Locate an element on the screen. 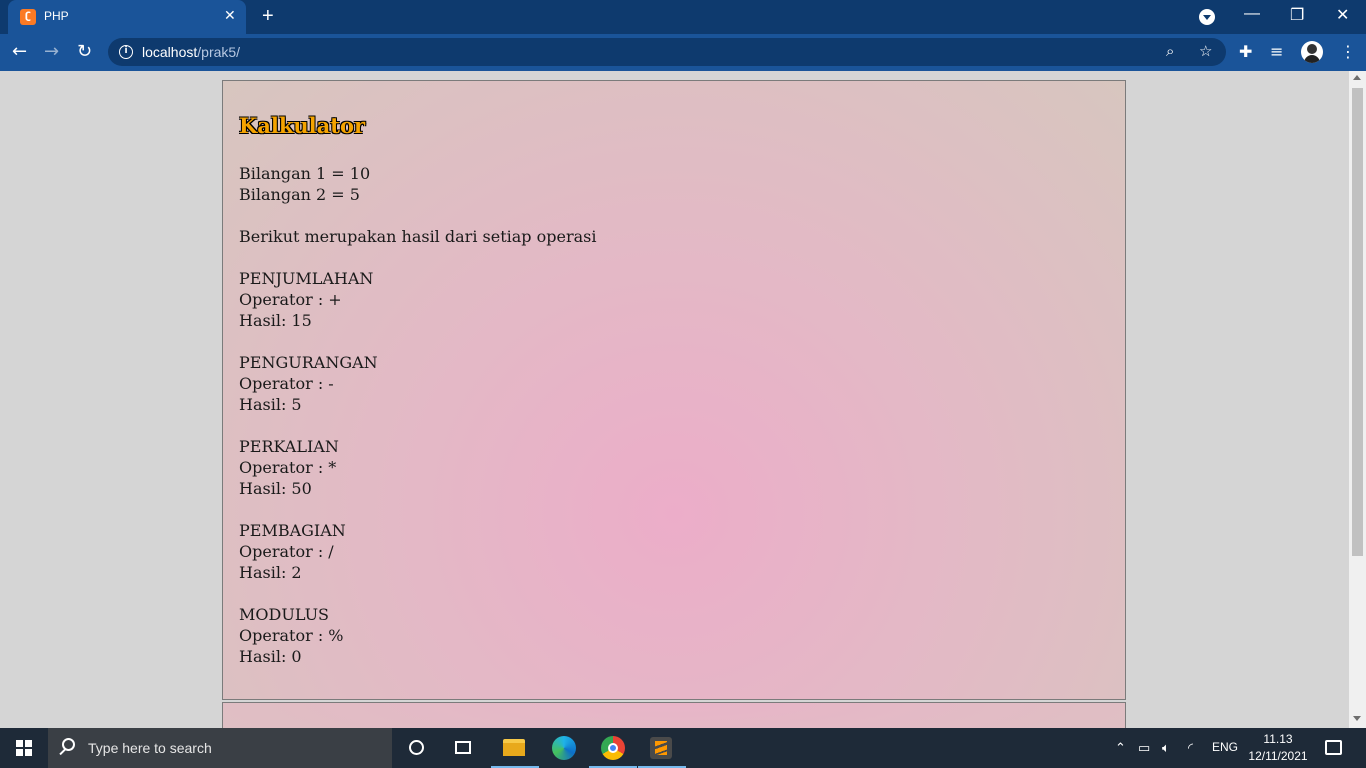 This screenshot has width=1366, height=768. star-icon: ☆ is located at coordinates (1205, 51).